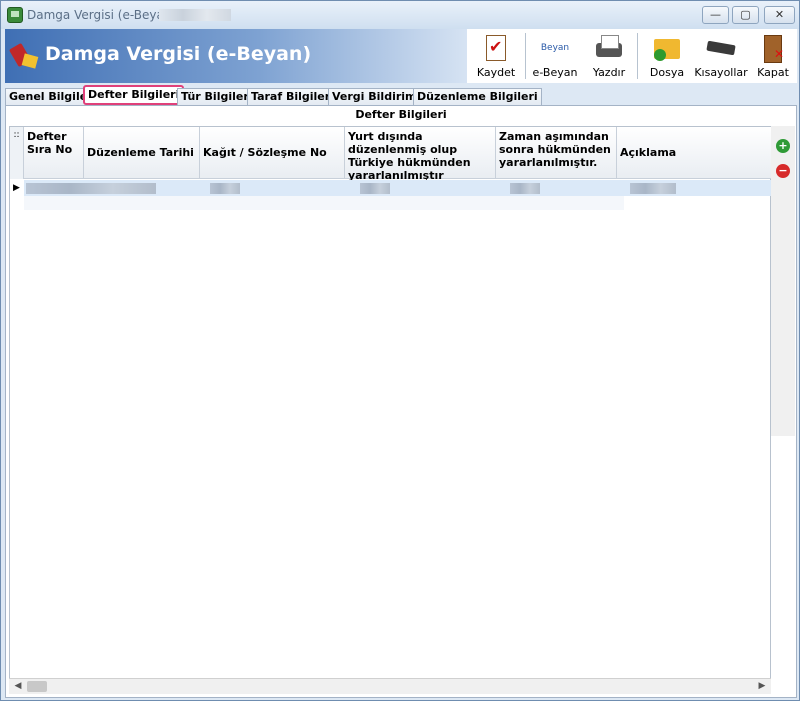 Image resolution: width=800 pixels, height=701 pixels. What do you see at coordinates (609, 48) in the screenshot?
I see `printer-icon` at bounding box center [609, 48].